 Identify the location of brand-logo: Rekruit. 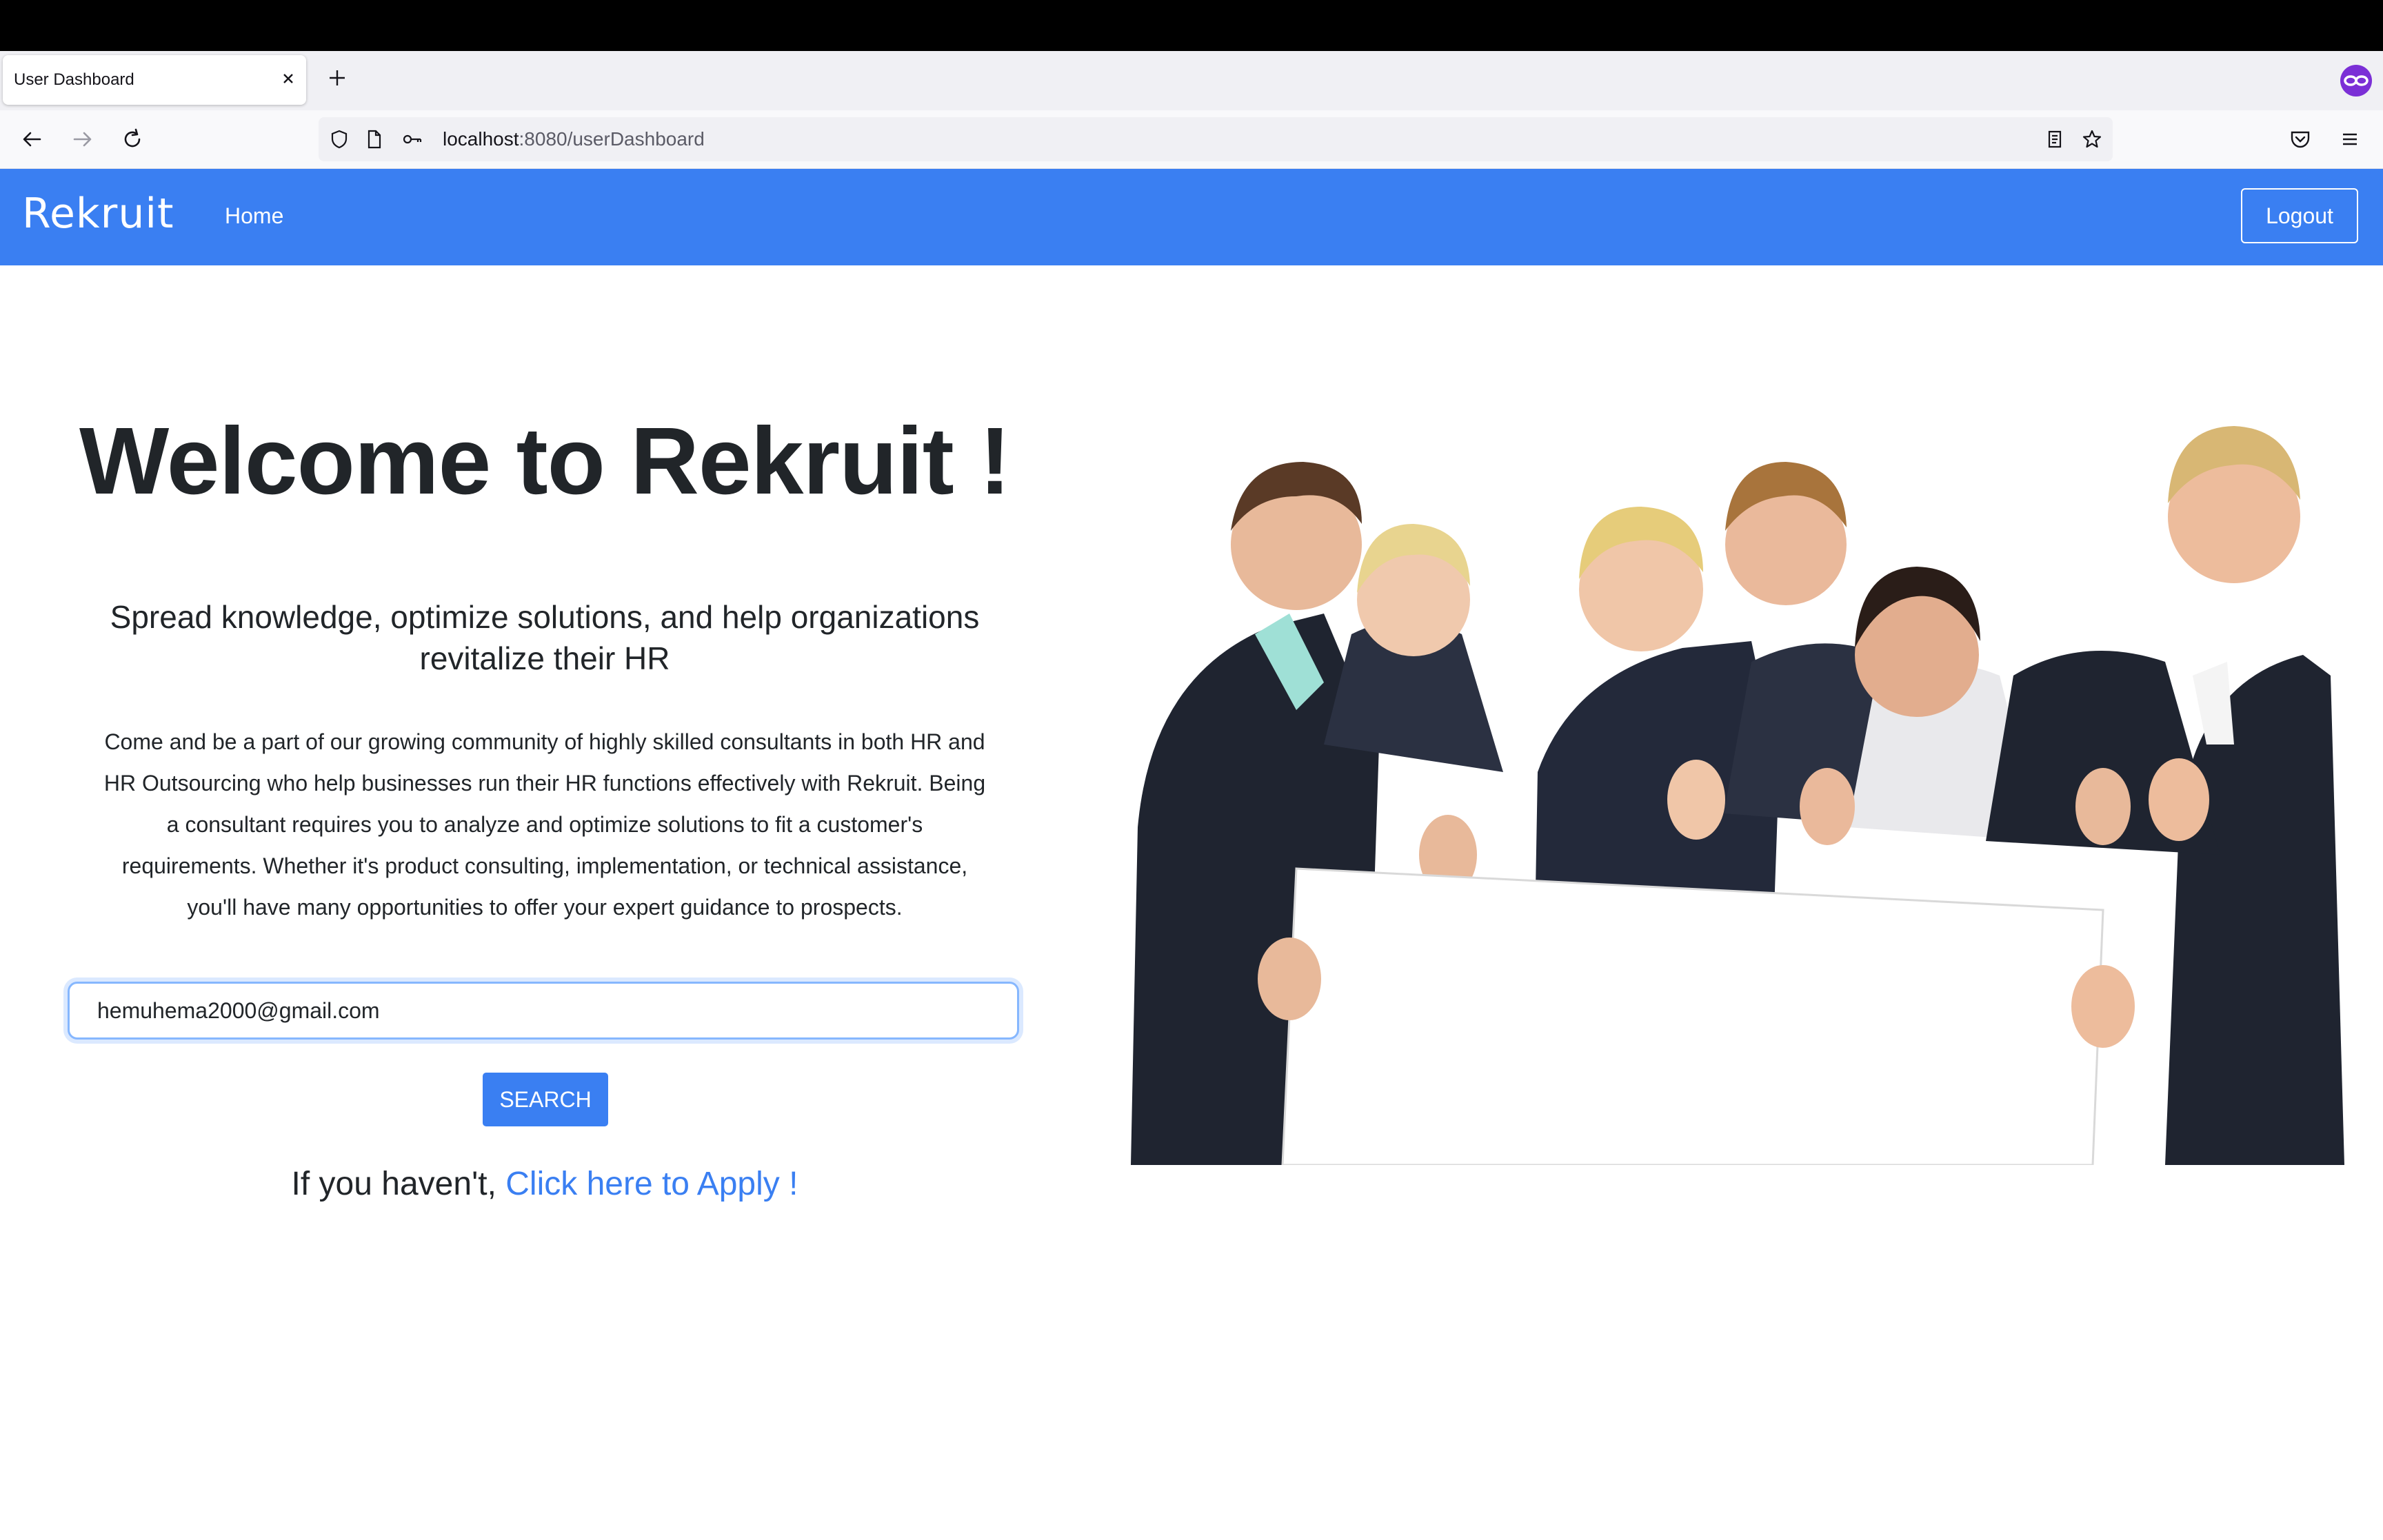
(98, 214).